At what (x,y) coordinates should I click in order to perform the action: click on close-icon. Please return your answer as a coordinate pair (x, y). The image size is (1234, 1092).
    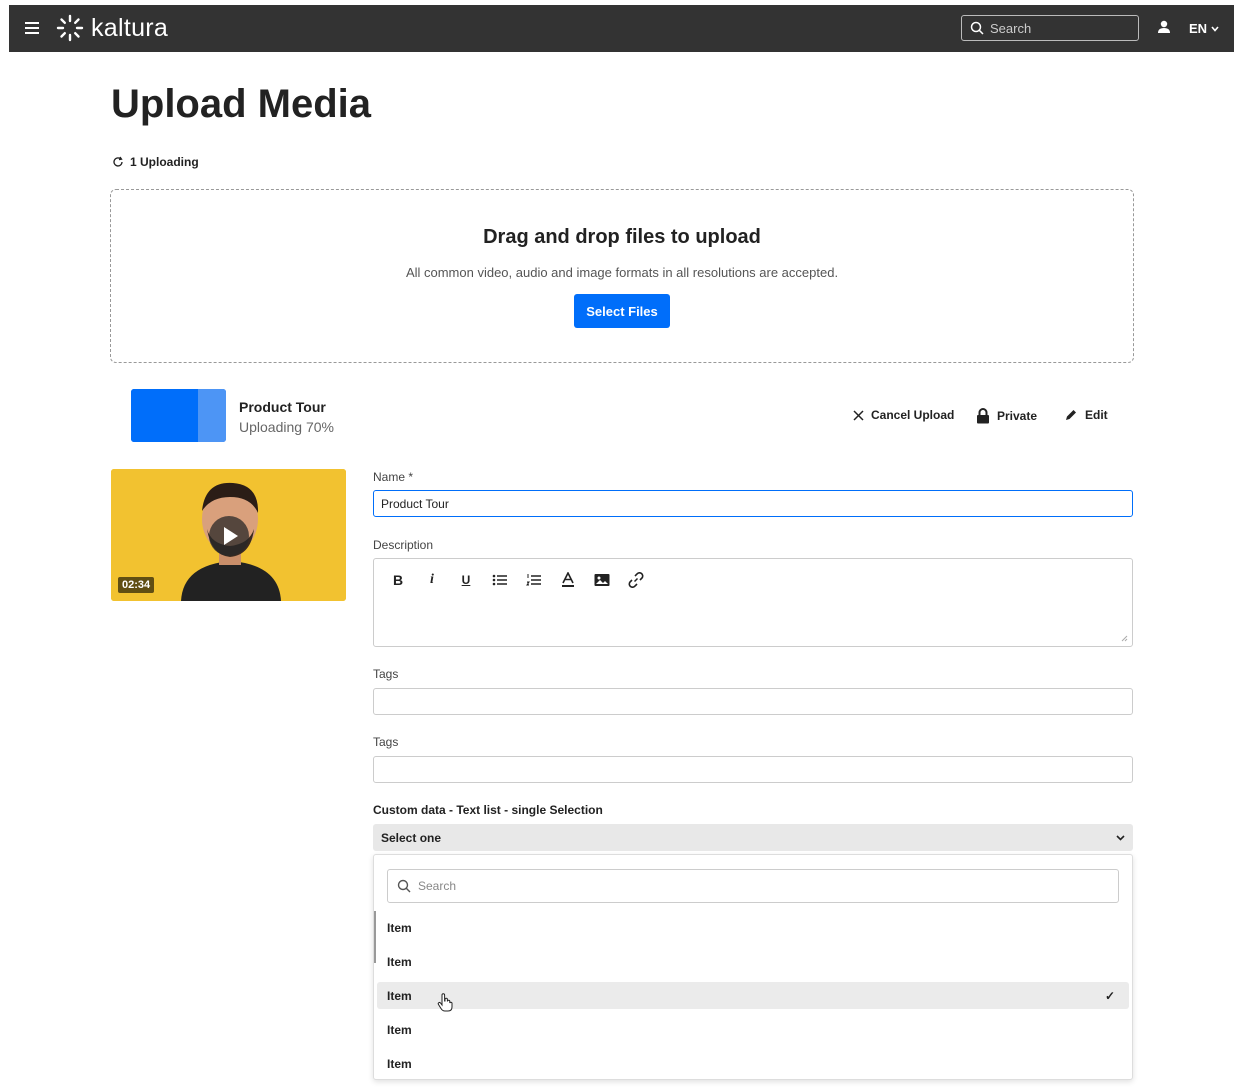
    Looking at the image, I should click on (858, 415).